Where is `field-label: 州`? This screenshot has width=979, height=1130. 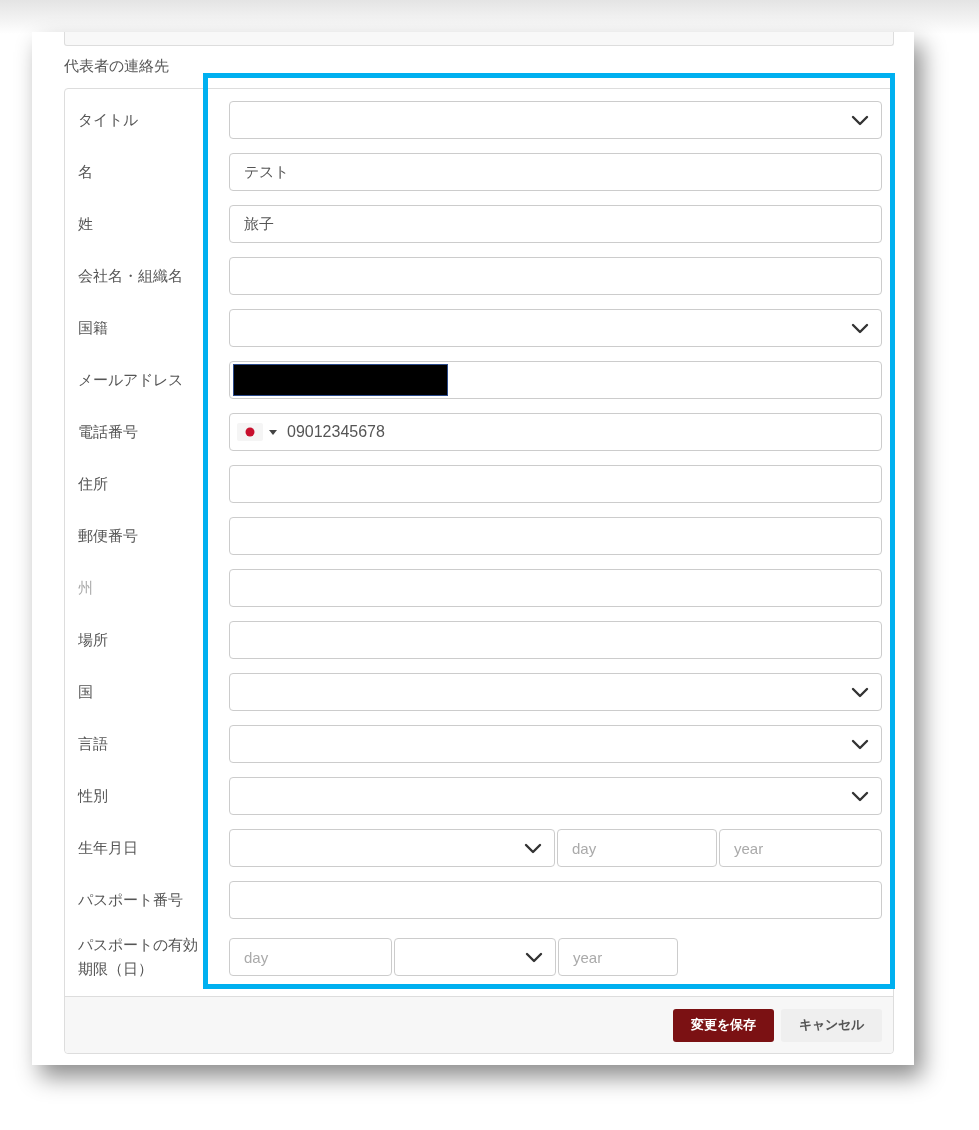
field-label: 州 is located at coordinates (85, 587).